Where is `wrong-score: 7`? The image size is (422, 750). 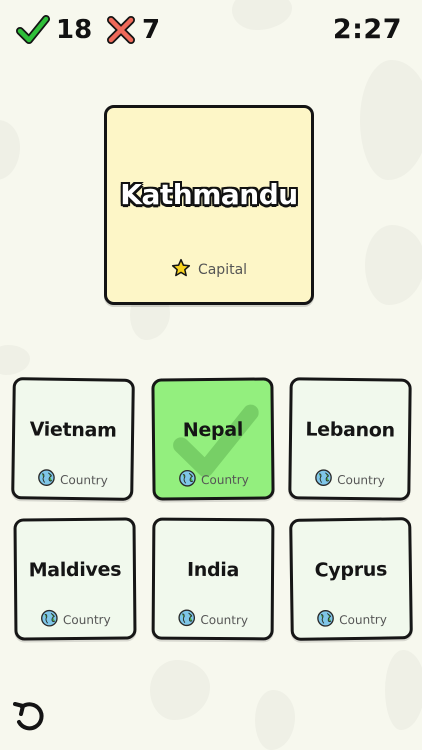 wrong-score: 7 is located at coordinates (133, 30).